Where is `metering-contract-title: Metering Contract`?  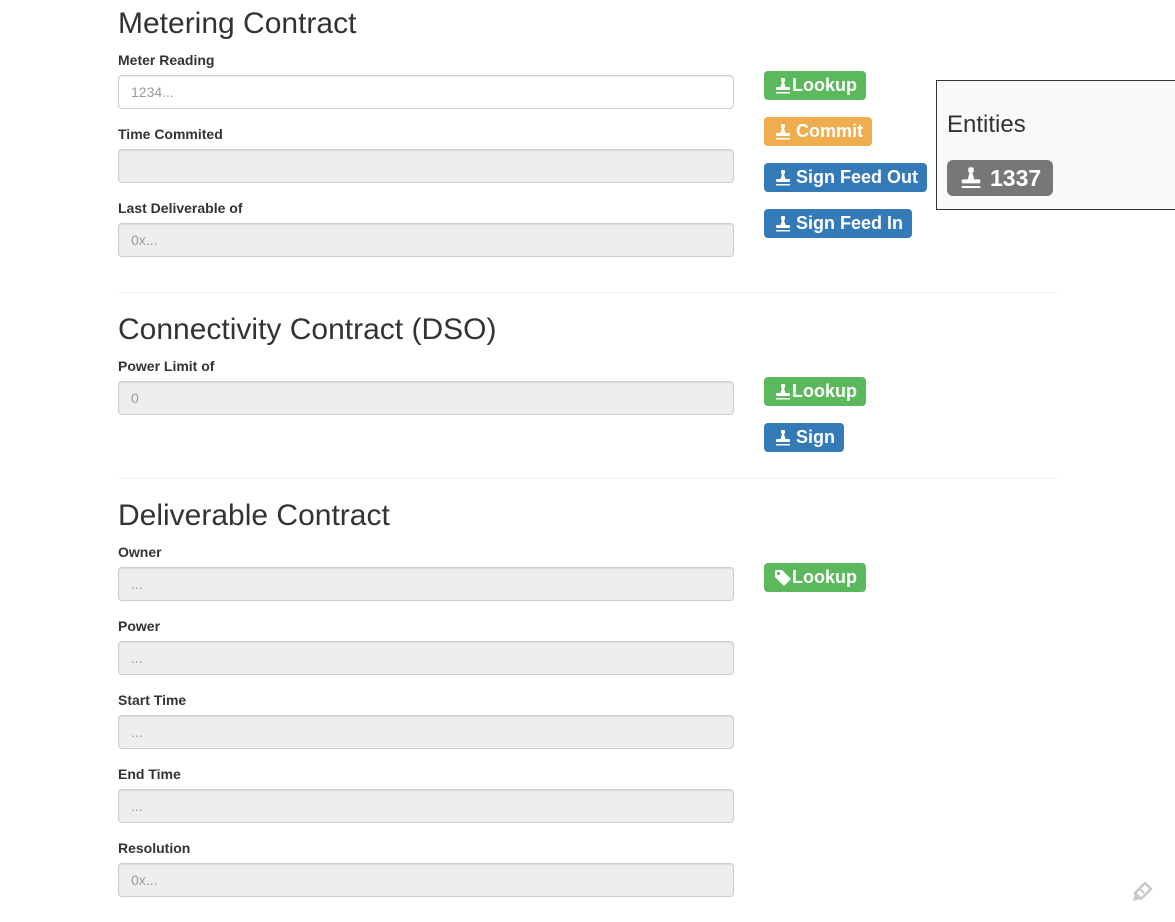 metering-contract-title: Metering Contract is located at coordinates (237, 23).